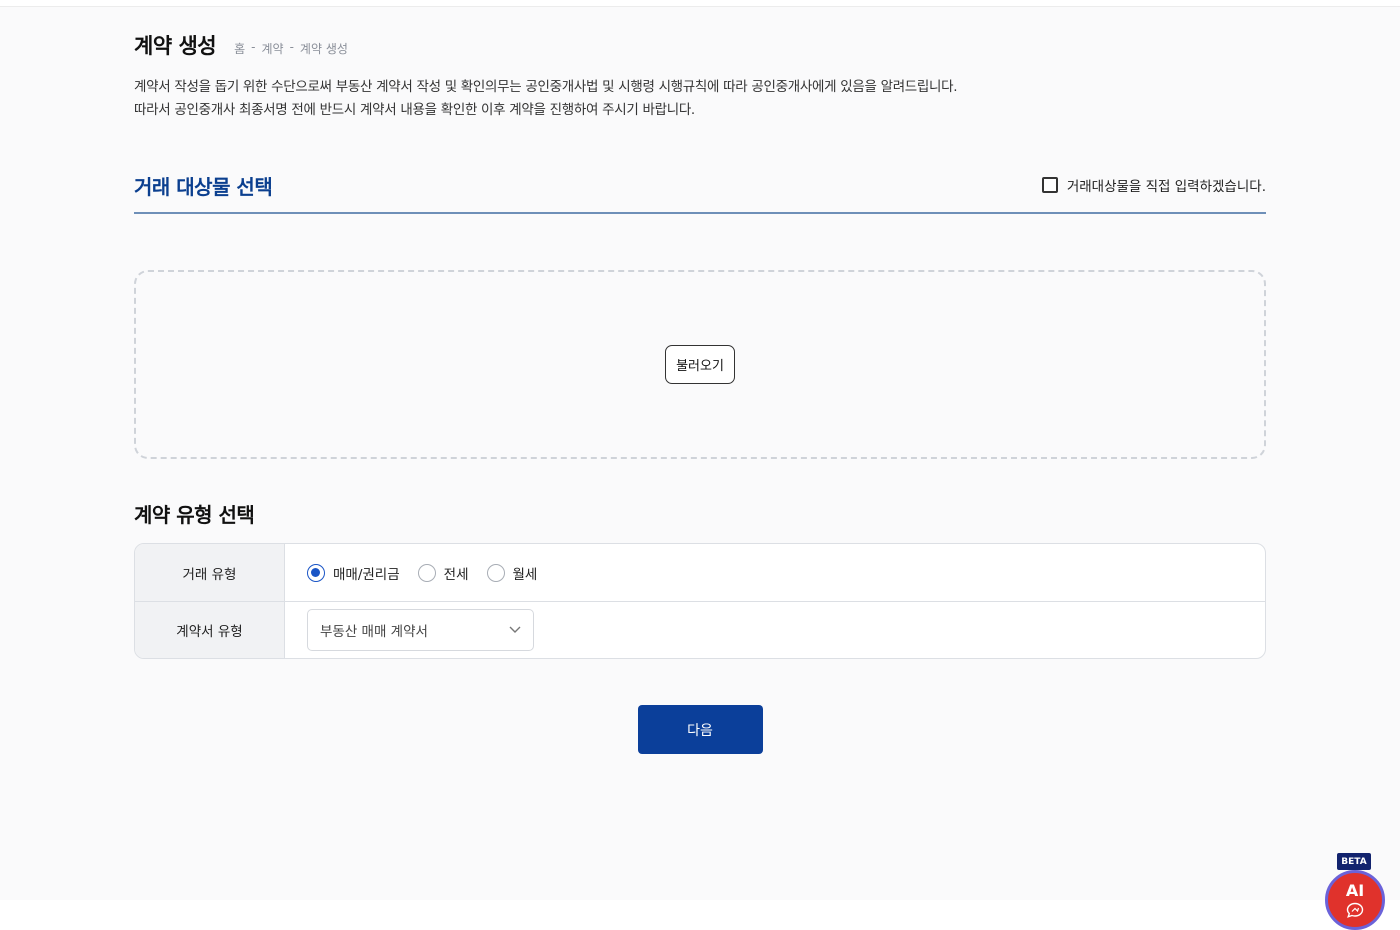 The image size is (1400, 930). I want to click on title-row: 계약 생성 홈 - 계약 - 계약 생성, so click(700, 44).